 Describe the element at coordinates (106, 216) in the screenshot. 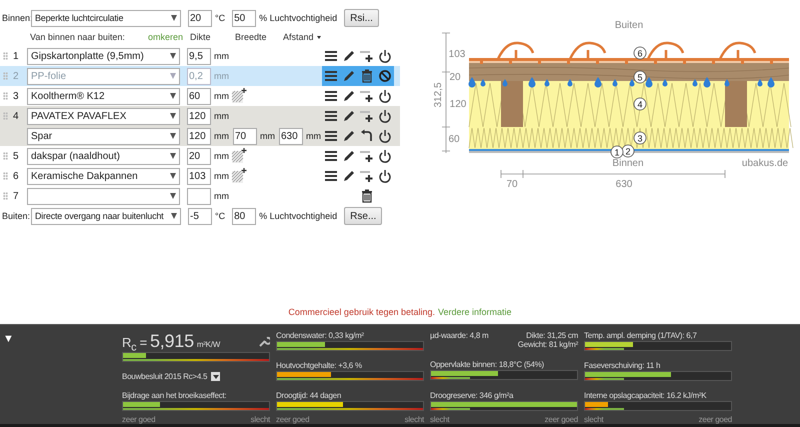

I see `material-select: Directe overgang naar buitenlucht` at that location.